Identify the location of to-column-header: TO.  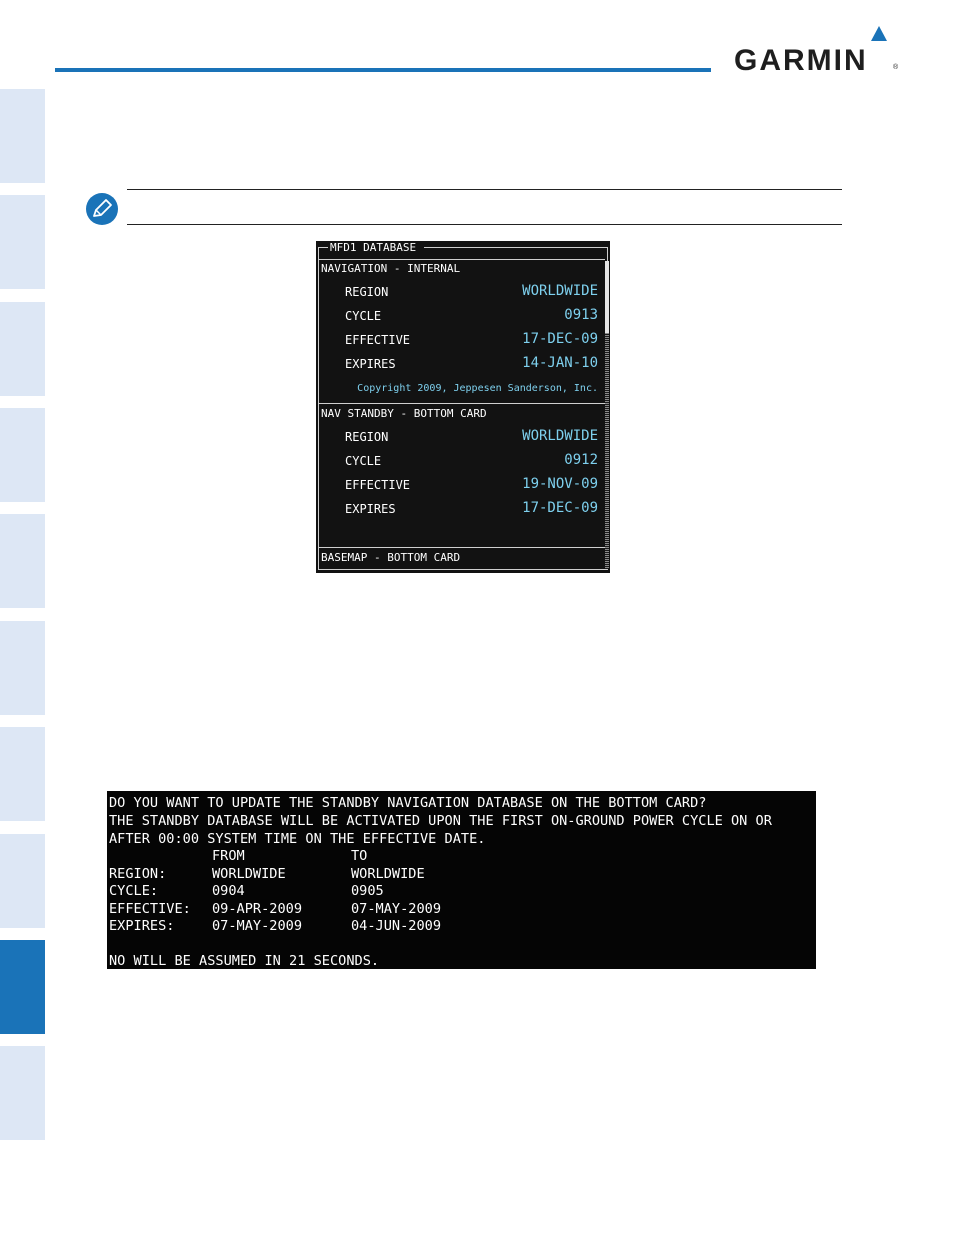
(359, 856).